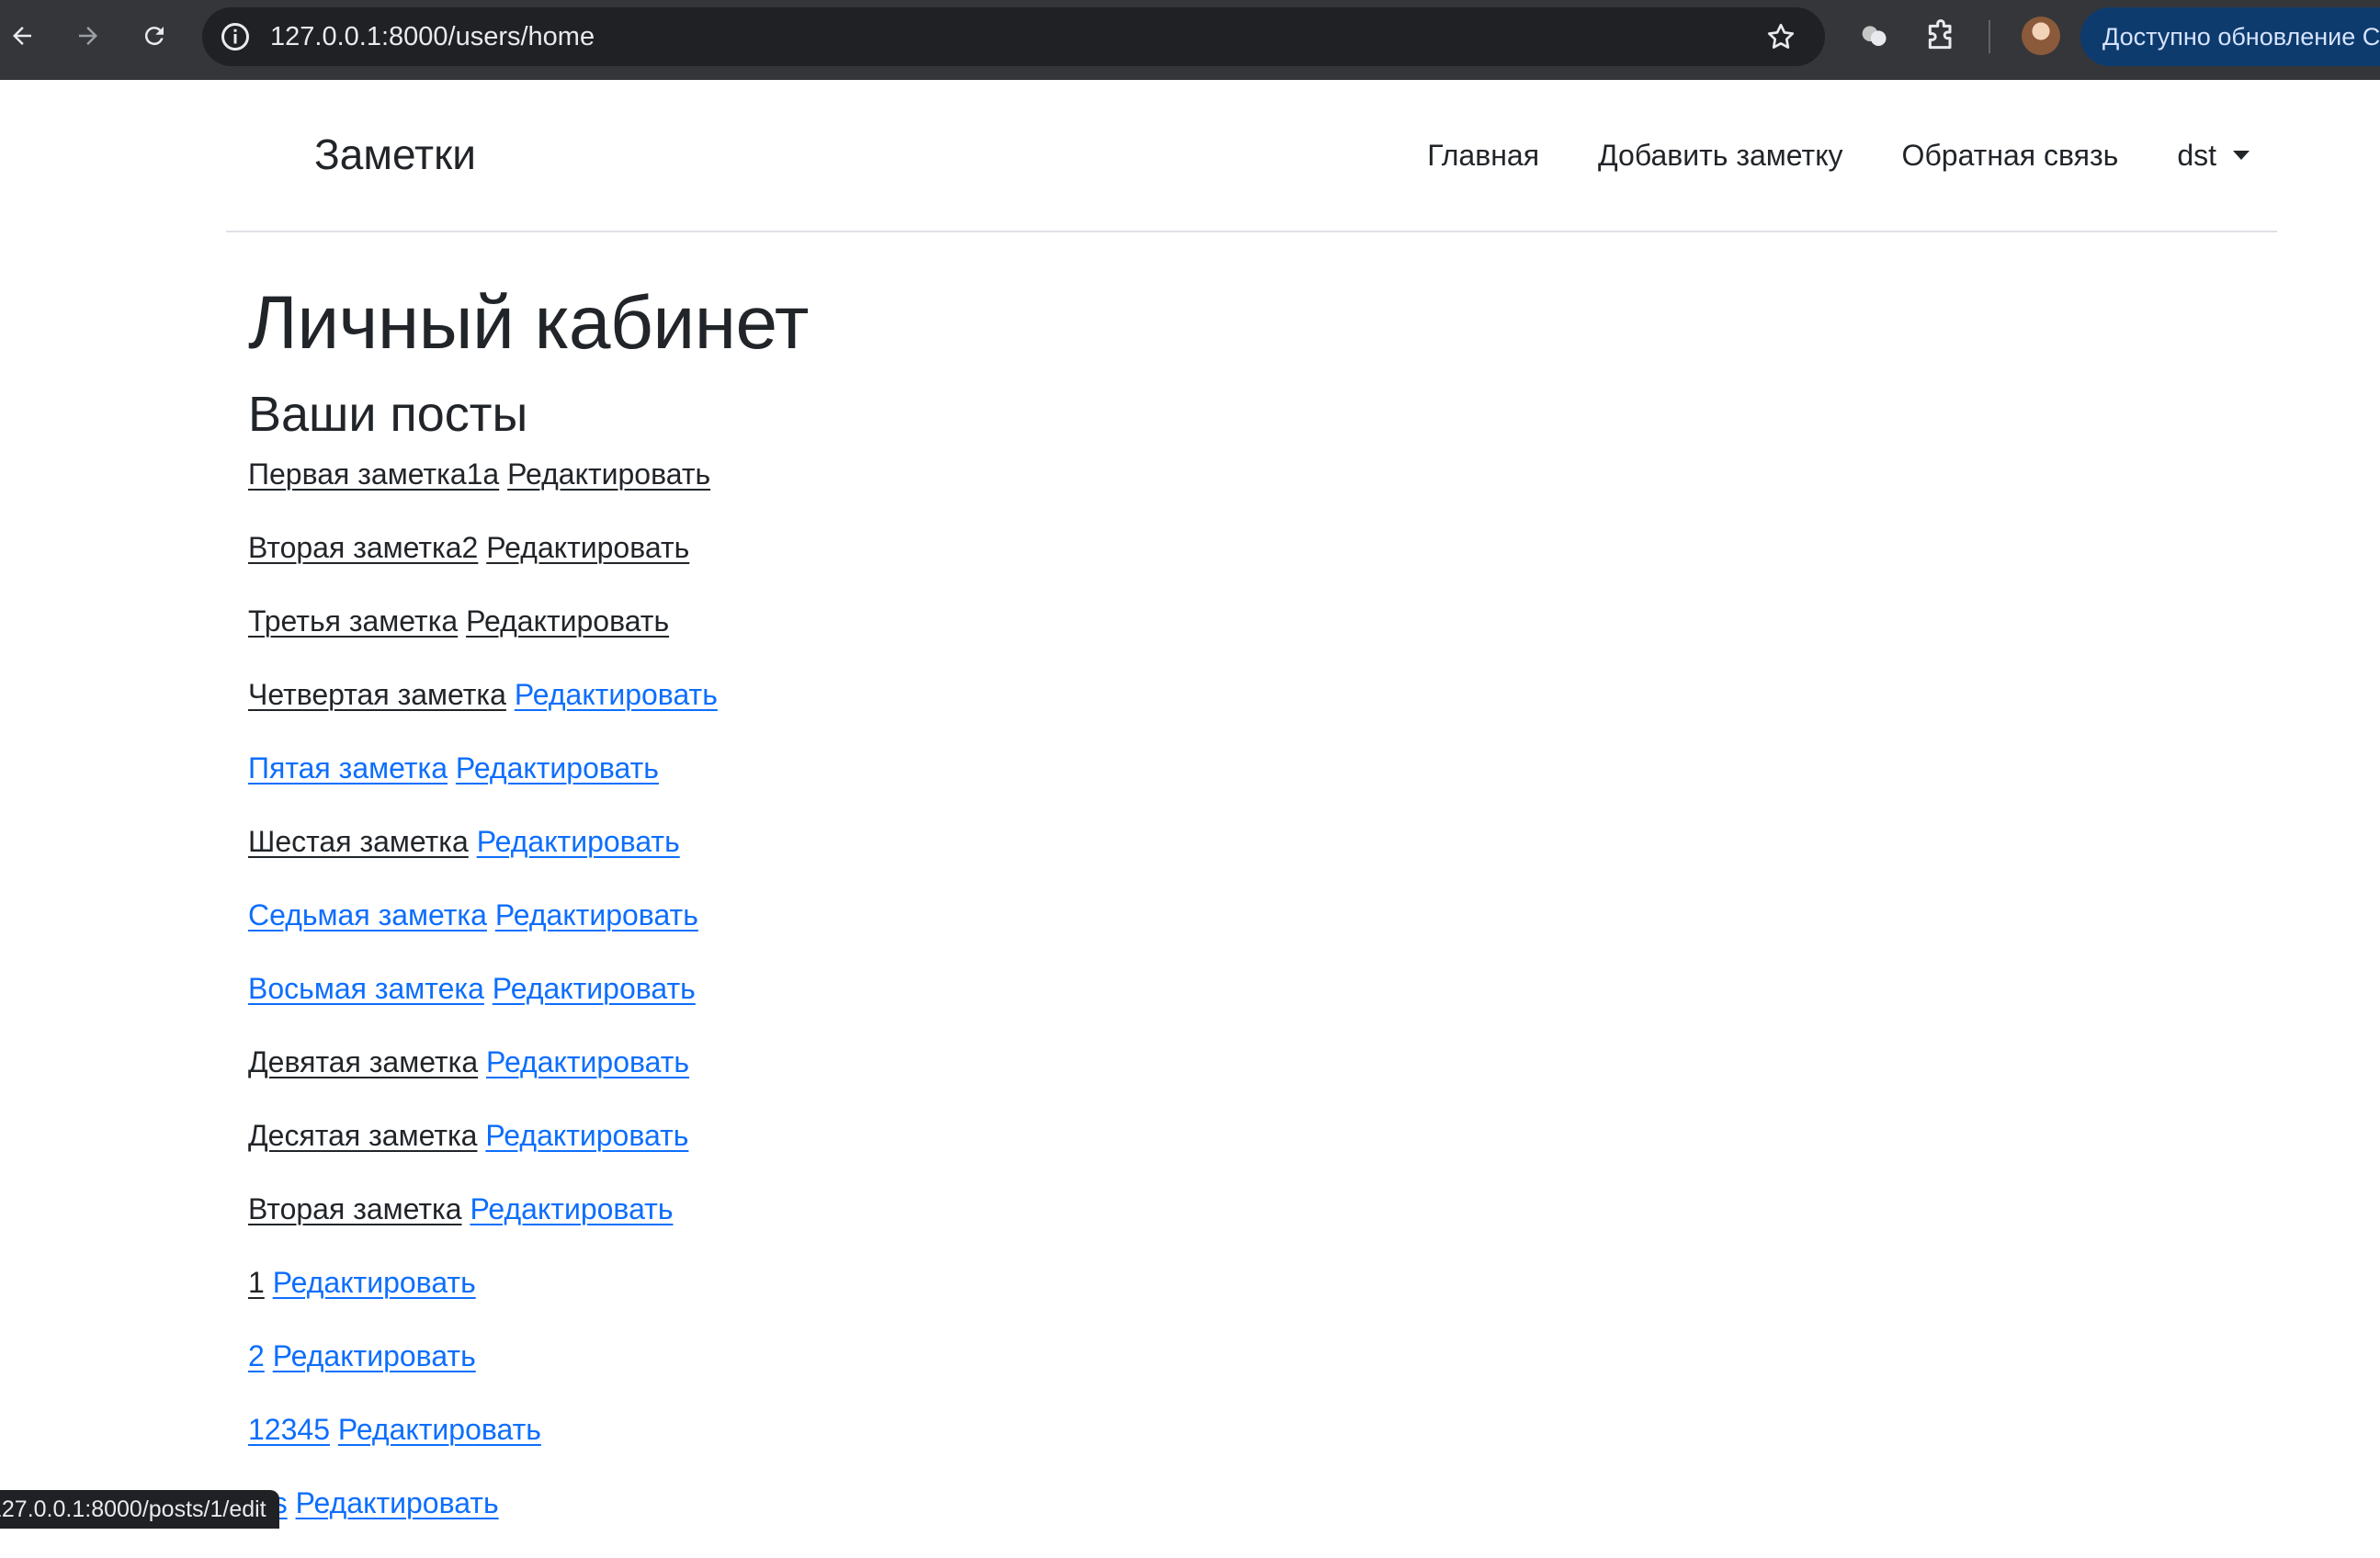 The image size is (2380, 1558). What do you see at coordinates (377, 695) in the screenshot?
I see `post-title-link: Четвертая заметка` at bounding box center [377, 695].